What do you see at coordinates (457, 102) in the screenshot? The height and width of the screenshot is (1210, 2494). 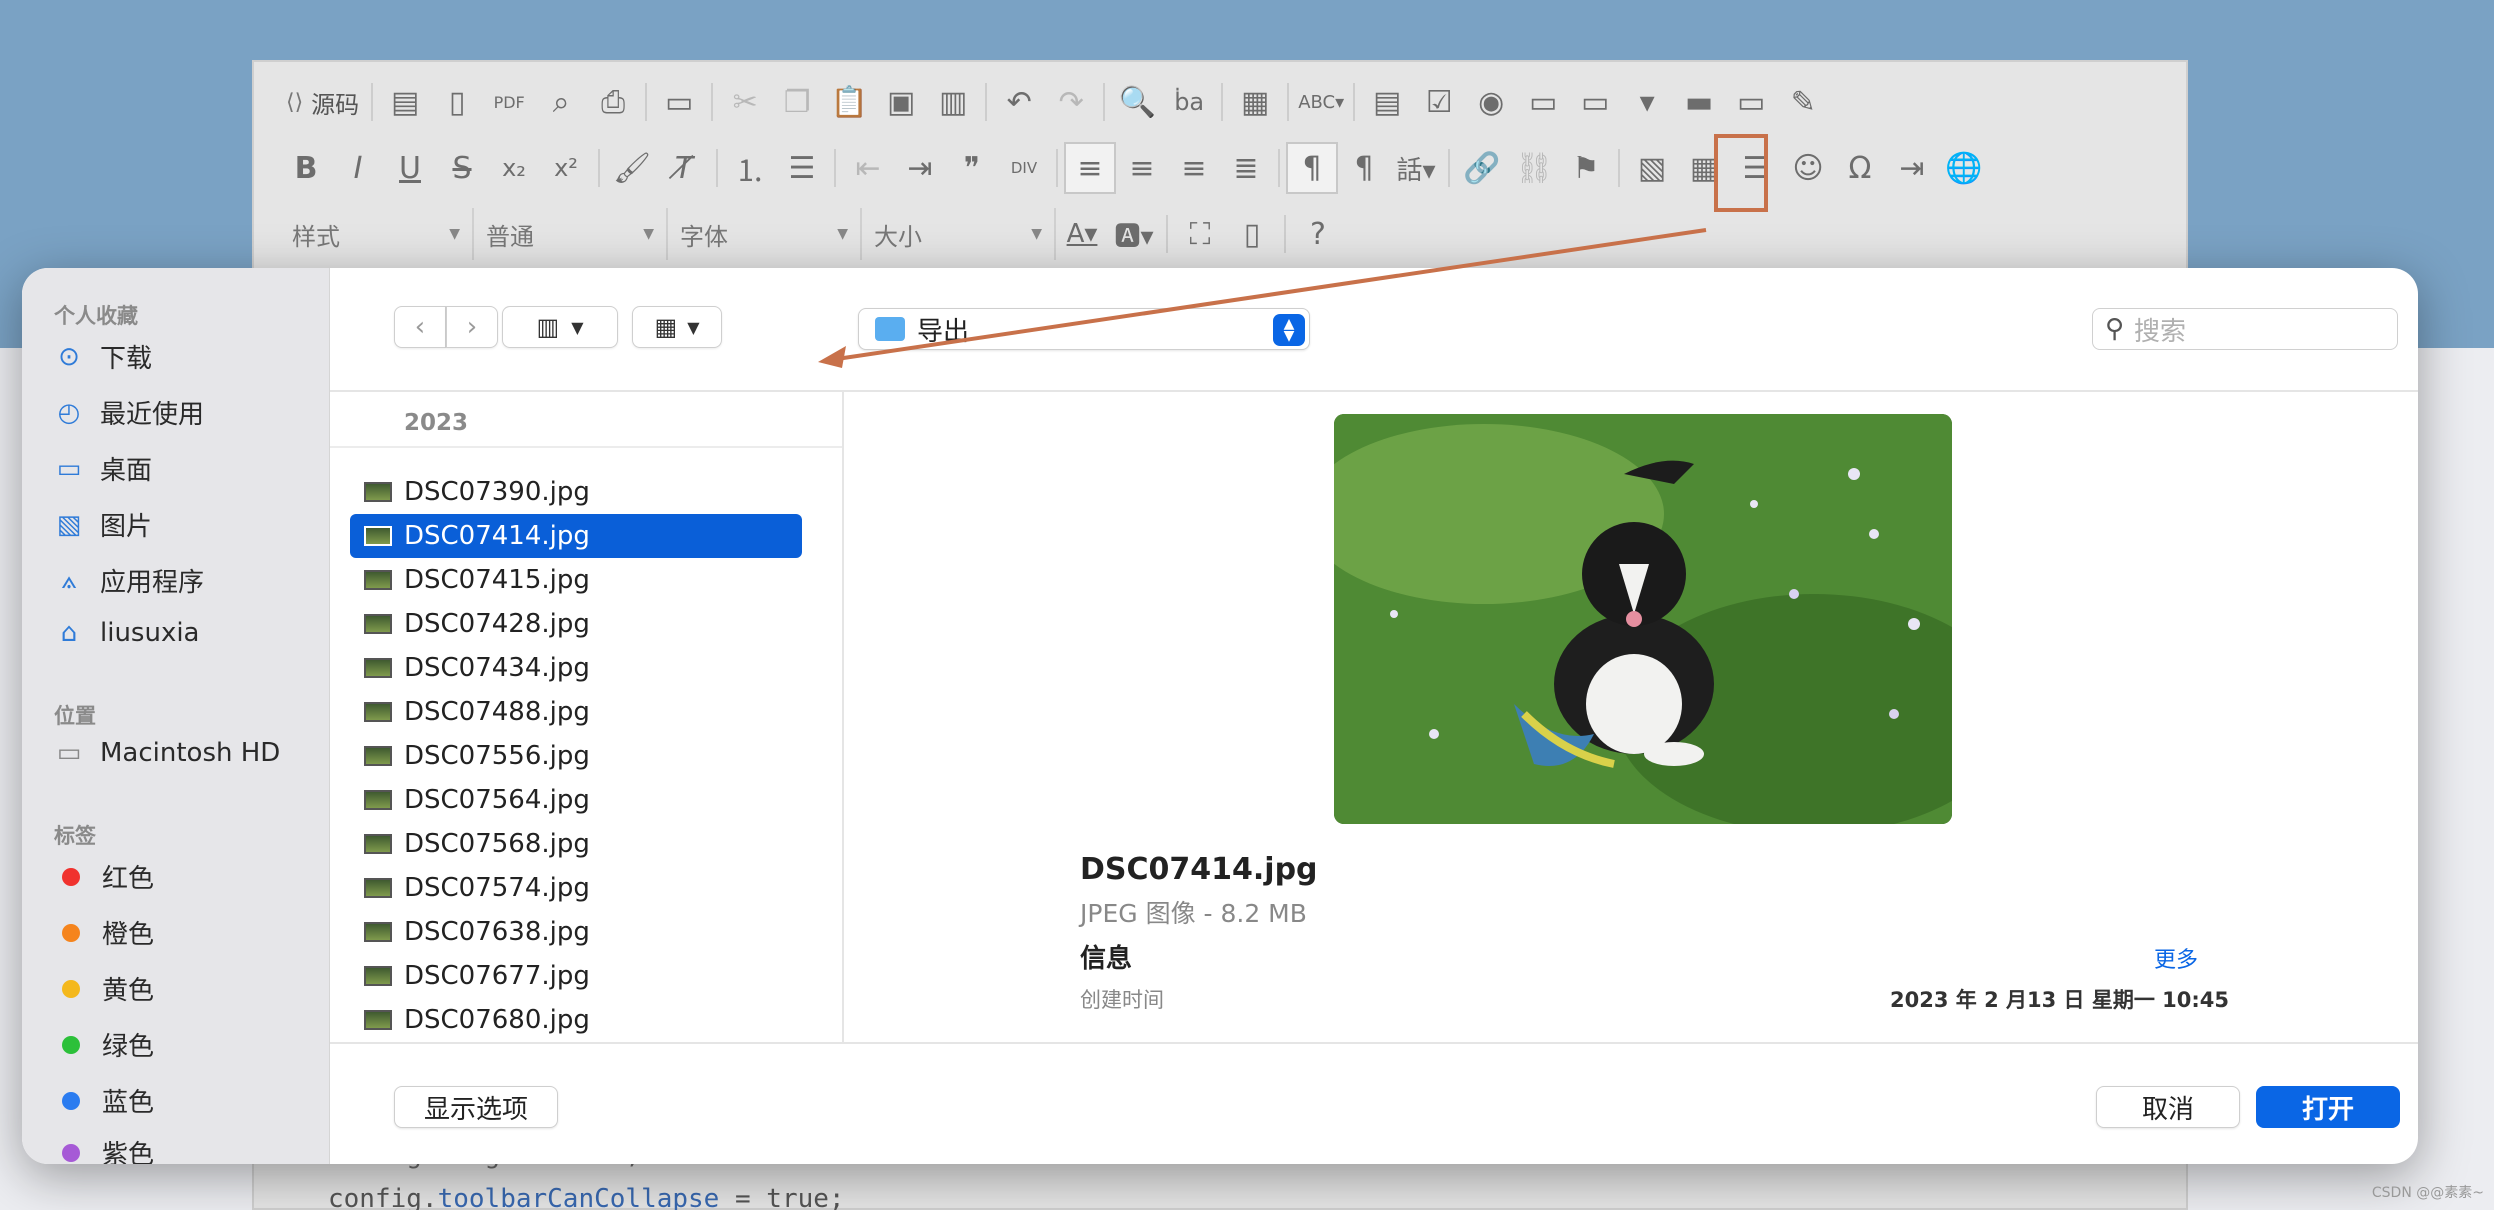 I see `new-page-icon: ▯` at bounding box center [457, 102].